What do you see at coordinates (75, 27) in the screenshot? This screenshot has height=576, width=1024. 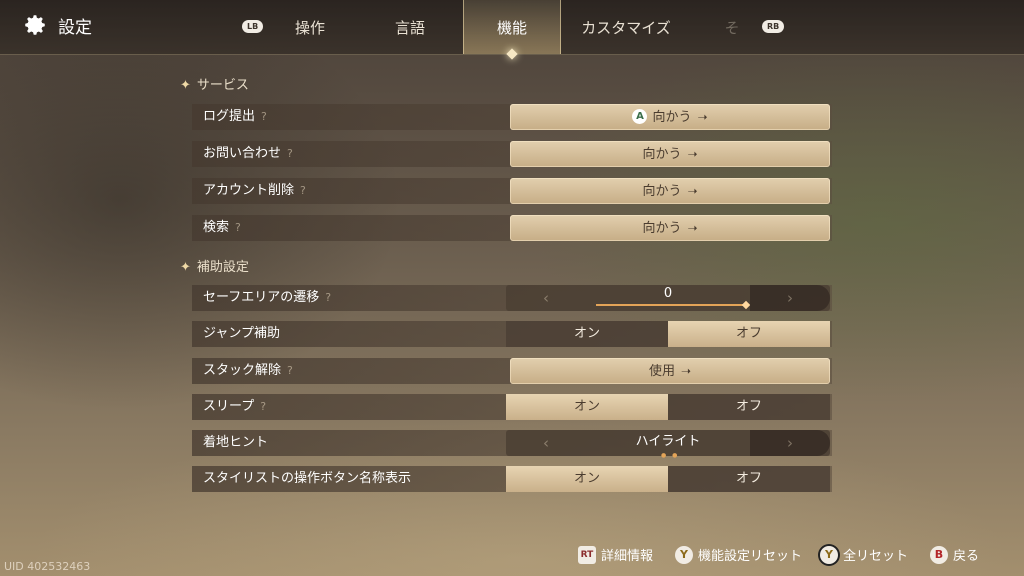 I see `page-title: 設定` at bounding box center [75, 27].